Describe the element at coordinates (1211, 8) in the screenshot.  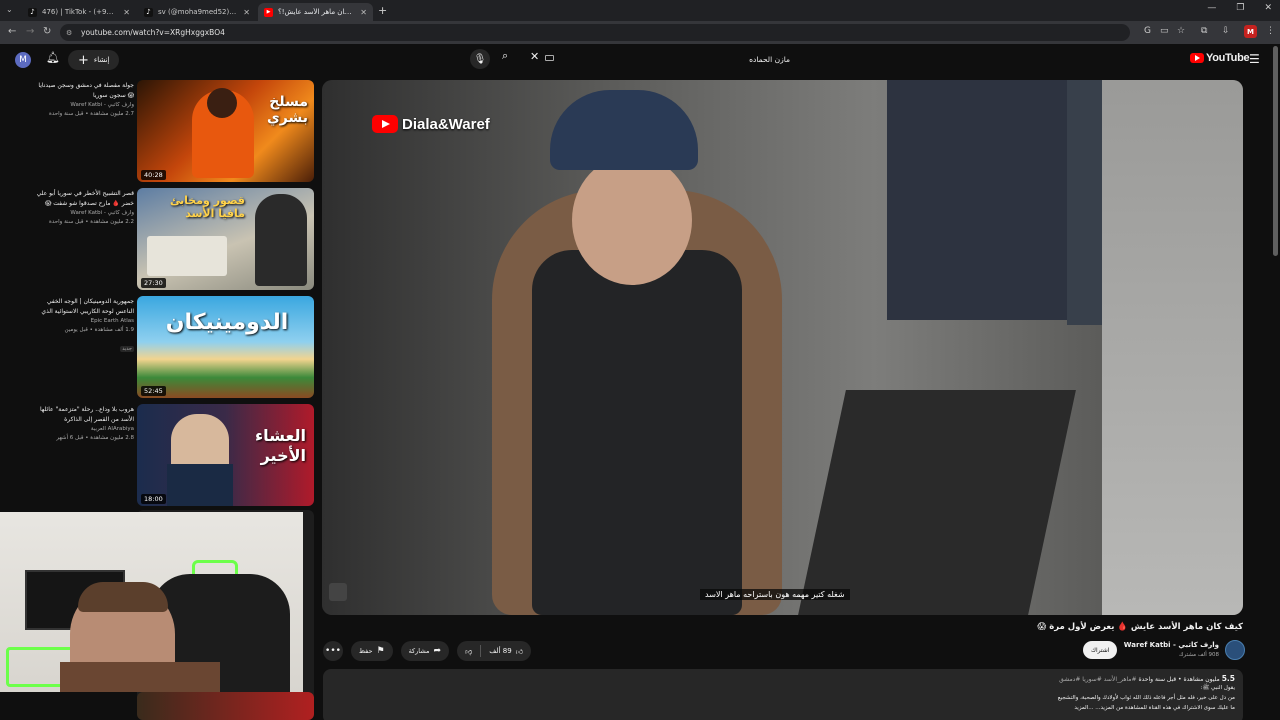
I see `minimize-icon: —` at that location.